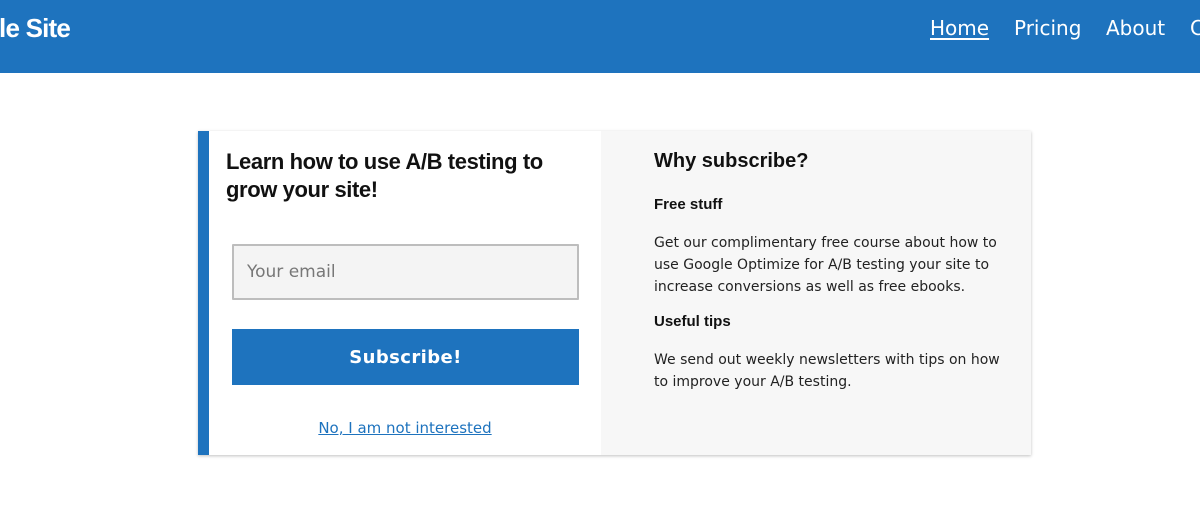 This screenshot has width=1200, height=505. What do you see at coordinates (731, 161) in the screenshot?
I see `benefits-title: Why subscribe?` at bounding box center [731, 161].